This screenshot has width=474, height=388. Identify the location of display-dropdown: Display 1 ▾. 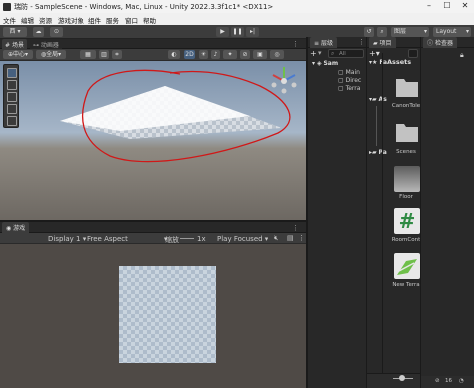
(67, 239).